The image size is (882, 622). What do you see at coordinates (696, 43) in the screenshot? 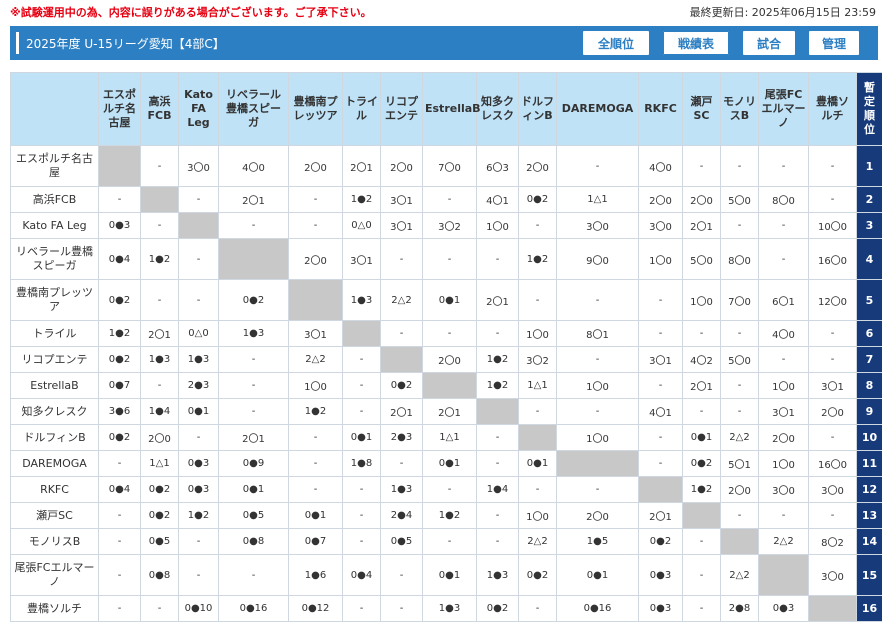
I see `nav-button-results-table: 戦績表` at bounding box center [696, 43].